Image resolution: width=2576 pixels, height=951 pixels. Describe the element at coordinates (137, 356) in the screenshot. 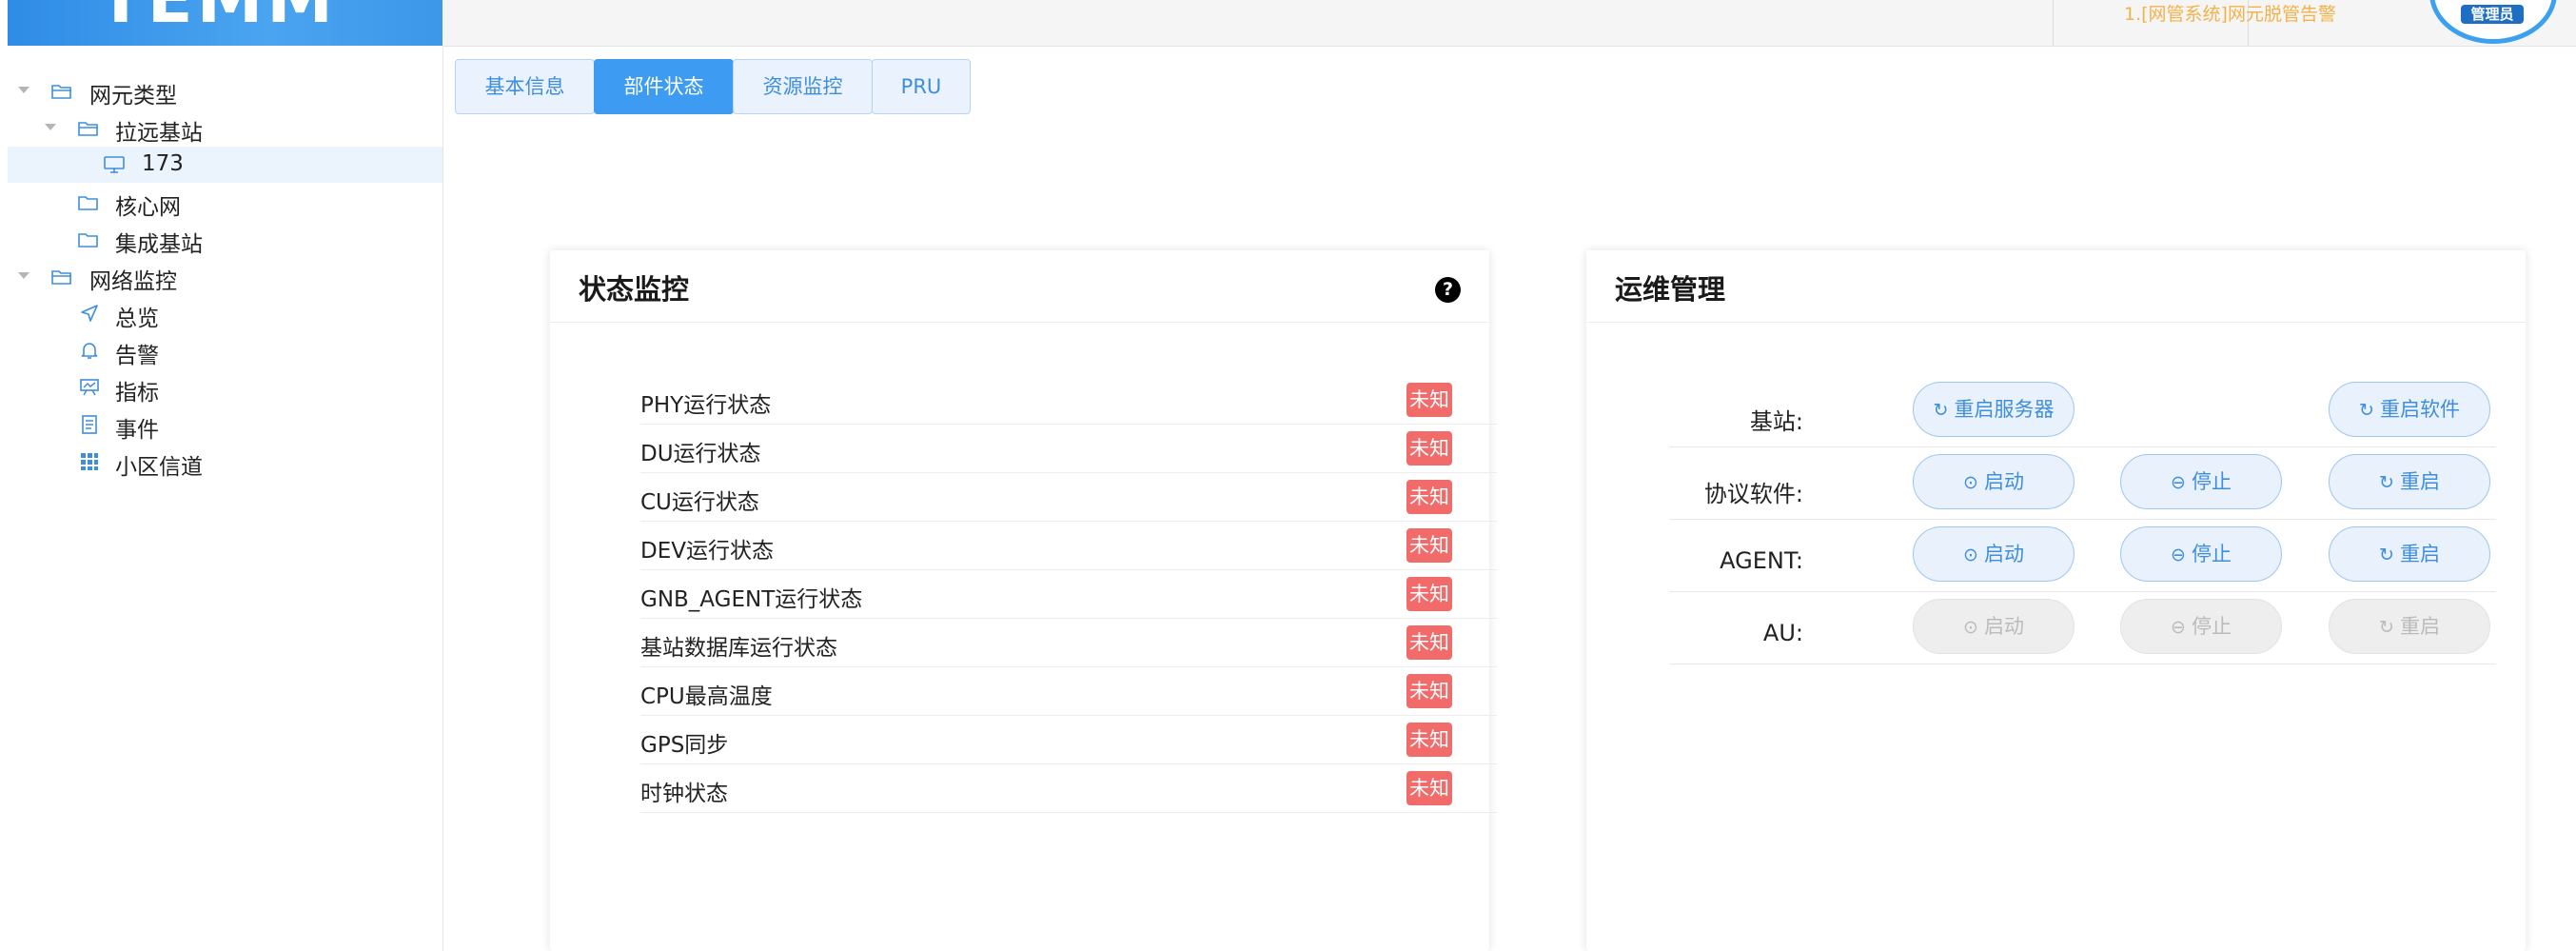

I see `tree-node-label: 告警` at that location.